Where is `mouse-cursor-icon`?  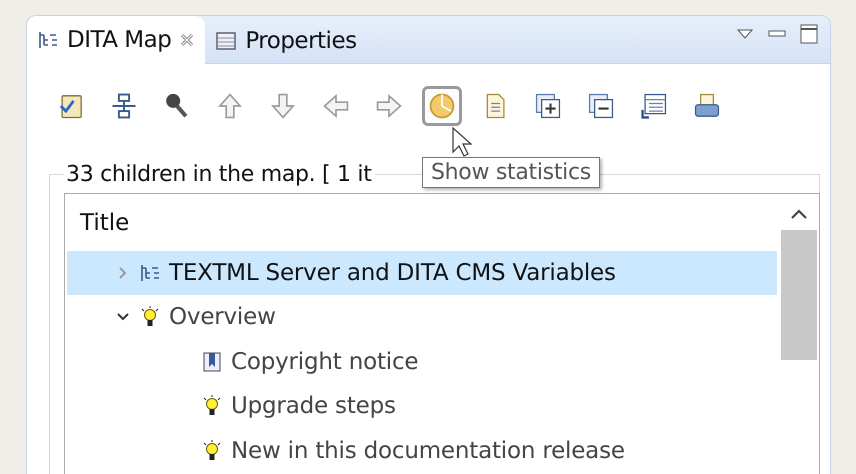
mouse-cursor-icon is located at coordinates (462, 141).